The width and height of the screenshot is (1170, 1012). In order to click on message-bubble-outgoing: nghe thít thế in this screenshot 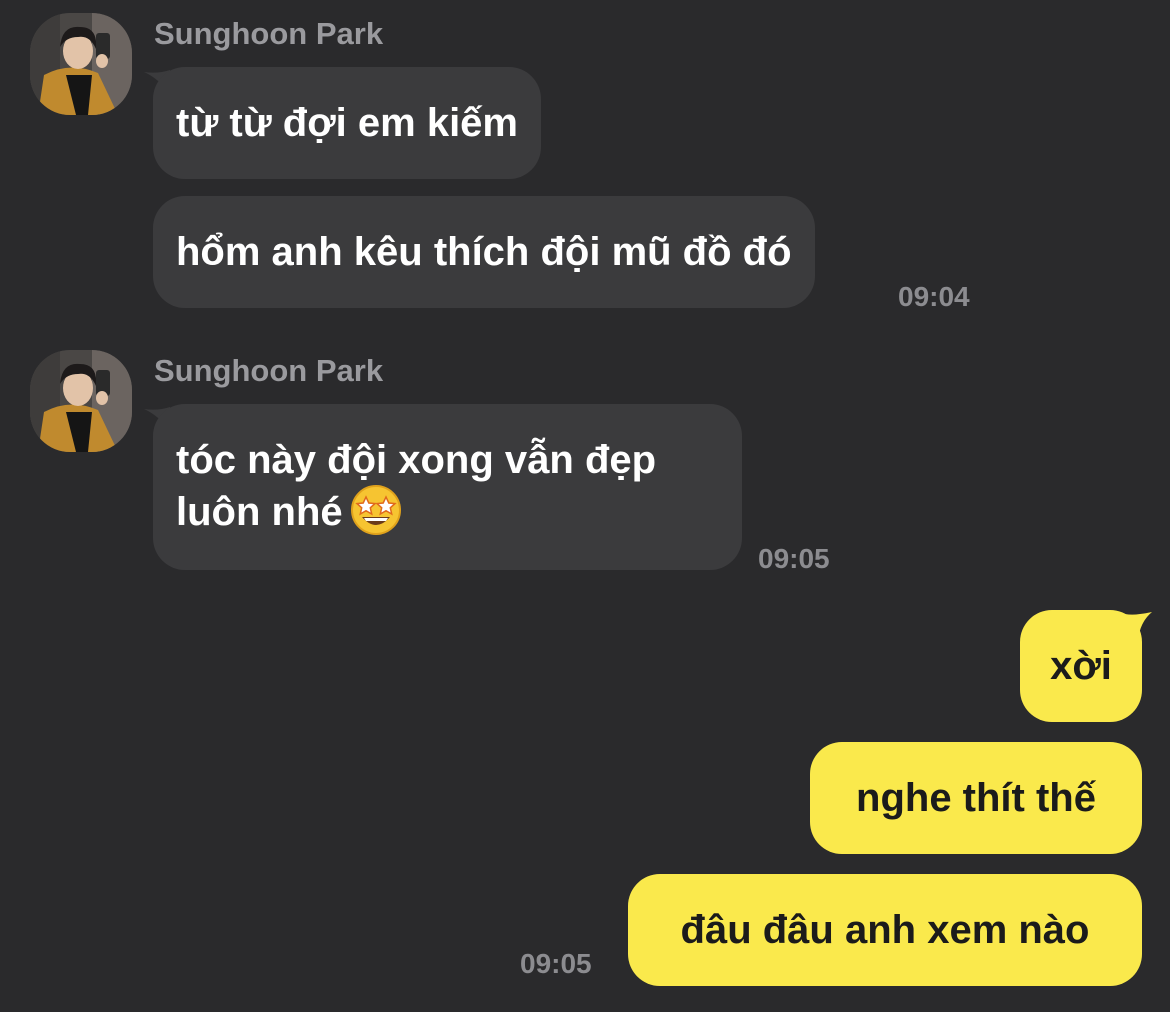, I will do `click(976, 798)`.